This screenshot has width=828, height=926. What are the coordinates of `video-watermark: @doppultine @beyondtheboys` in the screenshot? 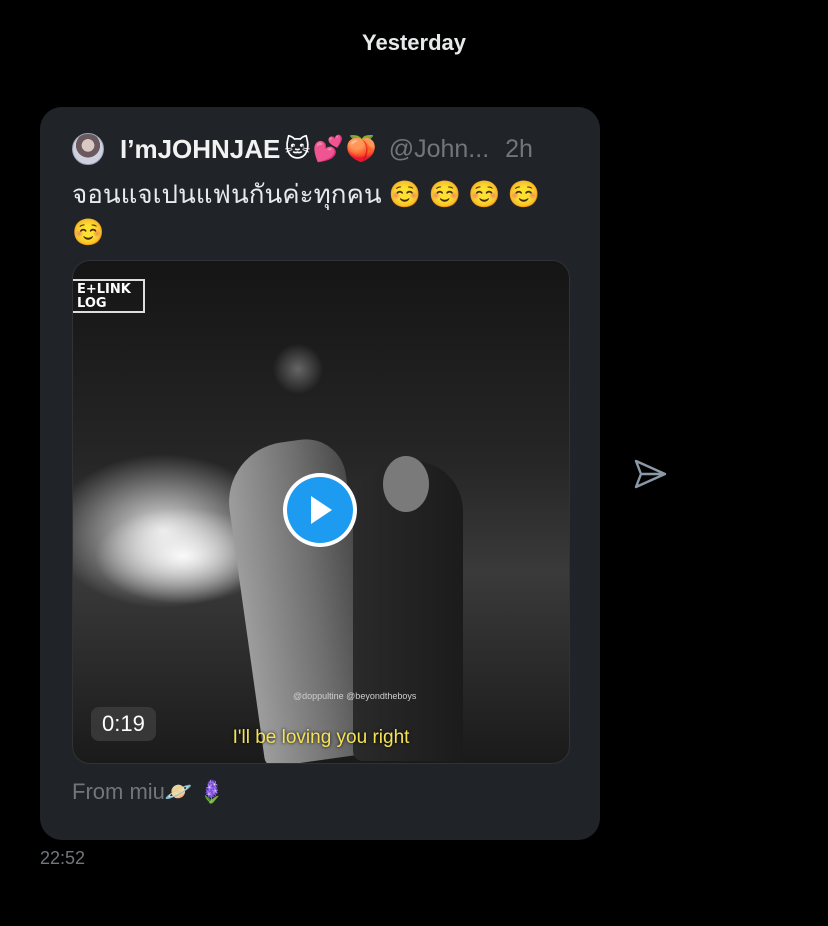 It's located at (355, 696).